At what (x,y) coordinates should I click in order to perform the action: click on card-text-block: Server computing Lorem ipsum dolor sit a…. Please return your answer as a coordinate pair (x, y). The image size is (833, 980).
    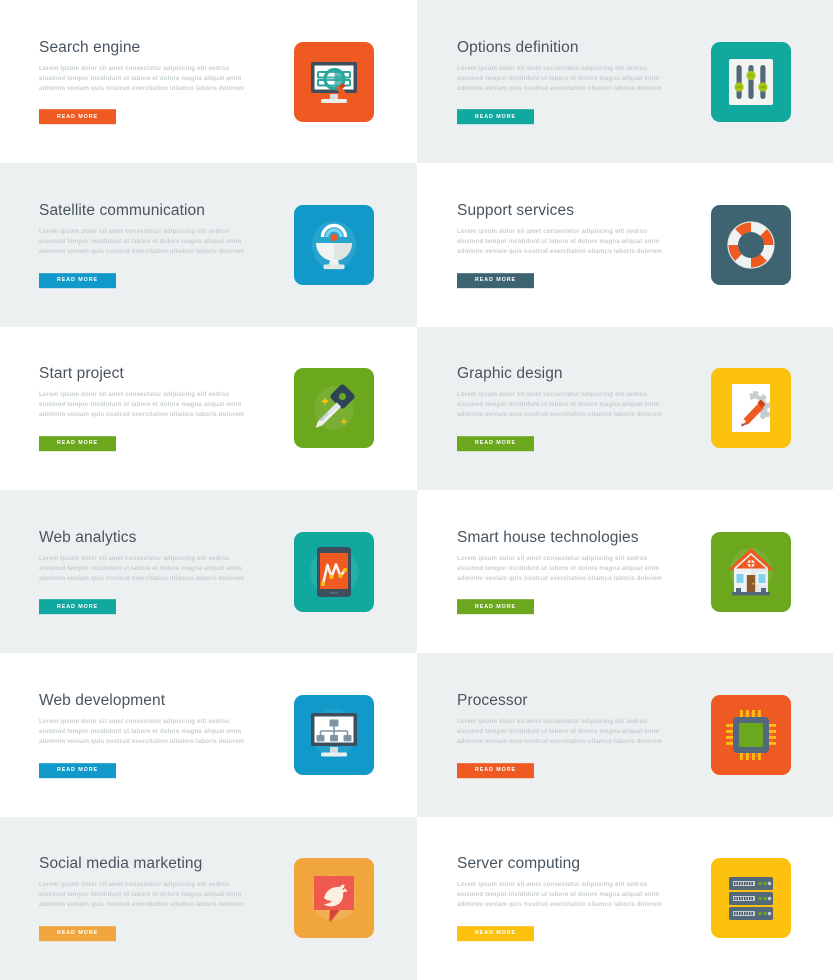
    Looking at the image, I should click on (572, 898).